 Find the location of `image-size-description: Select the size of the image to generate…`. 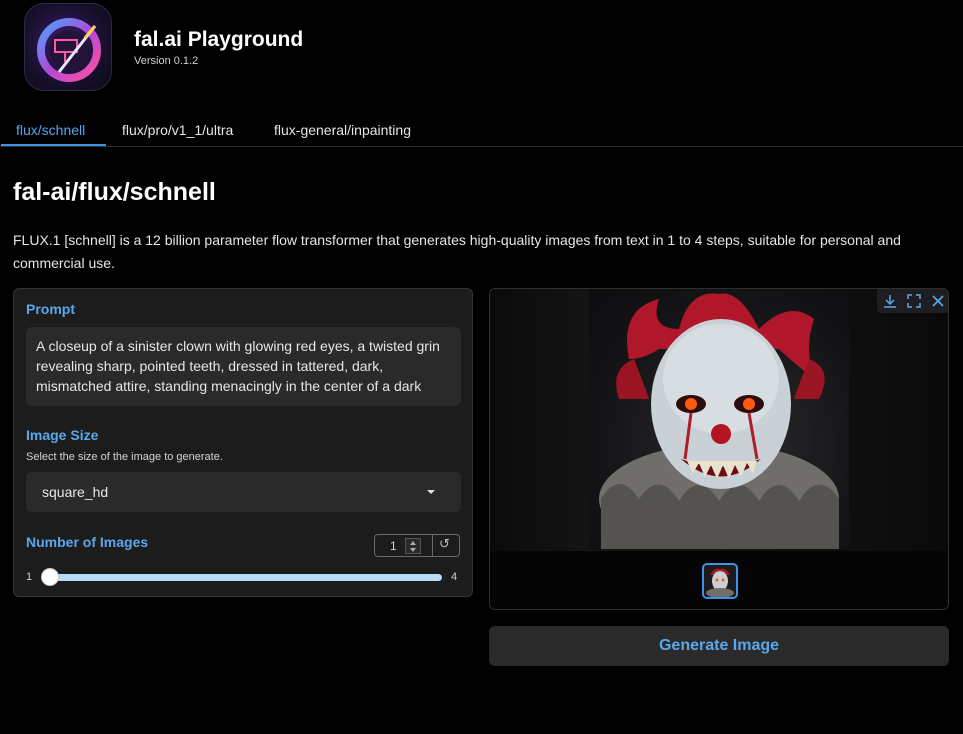

image-size-description: Select the size of the image to generate… is located at coordinates (124, 457).